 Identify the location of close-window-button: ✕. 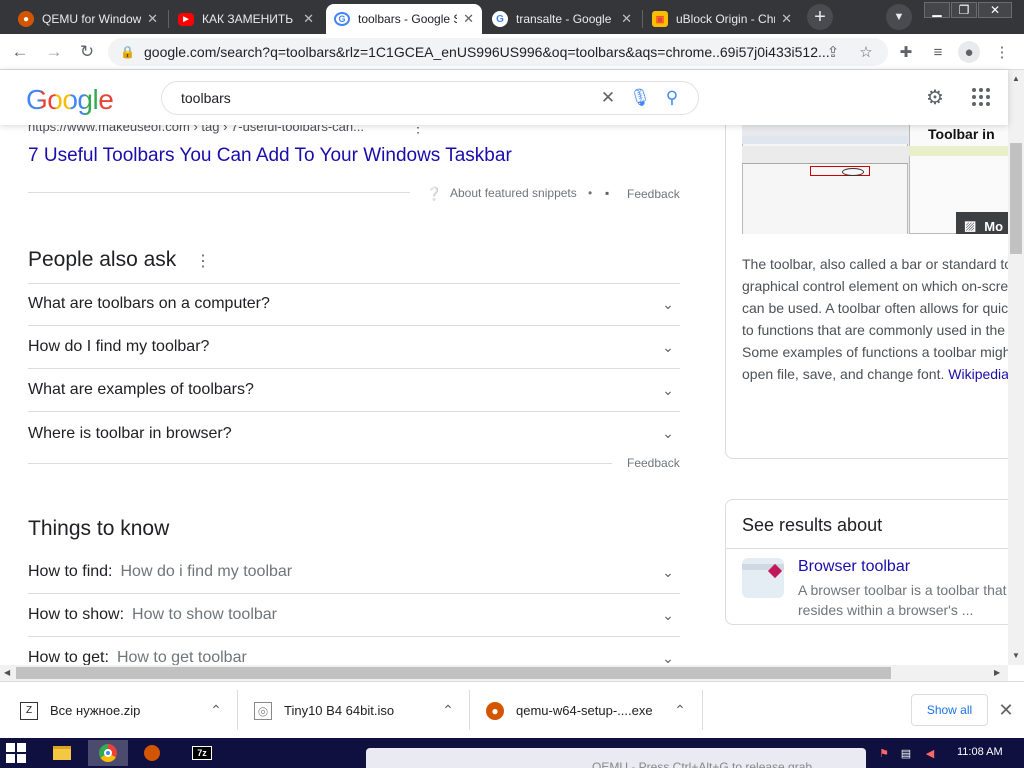
(995, 10).